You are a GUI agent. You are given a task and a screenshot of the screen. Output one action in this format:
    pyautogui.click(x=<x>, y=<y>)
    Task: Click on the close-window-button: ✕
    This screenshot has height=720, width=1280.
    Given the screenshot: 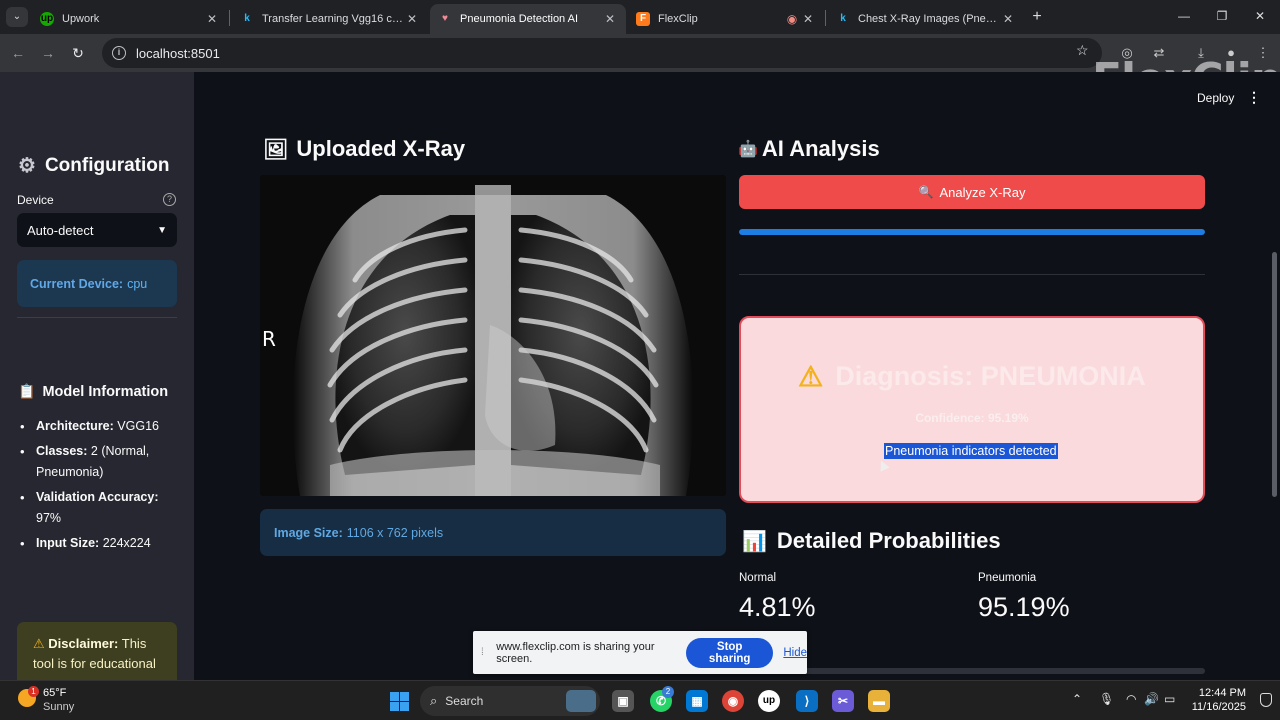 What is the action you would take?
    pyautogui.click(x=1260, y=16)
    